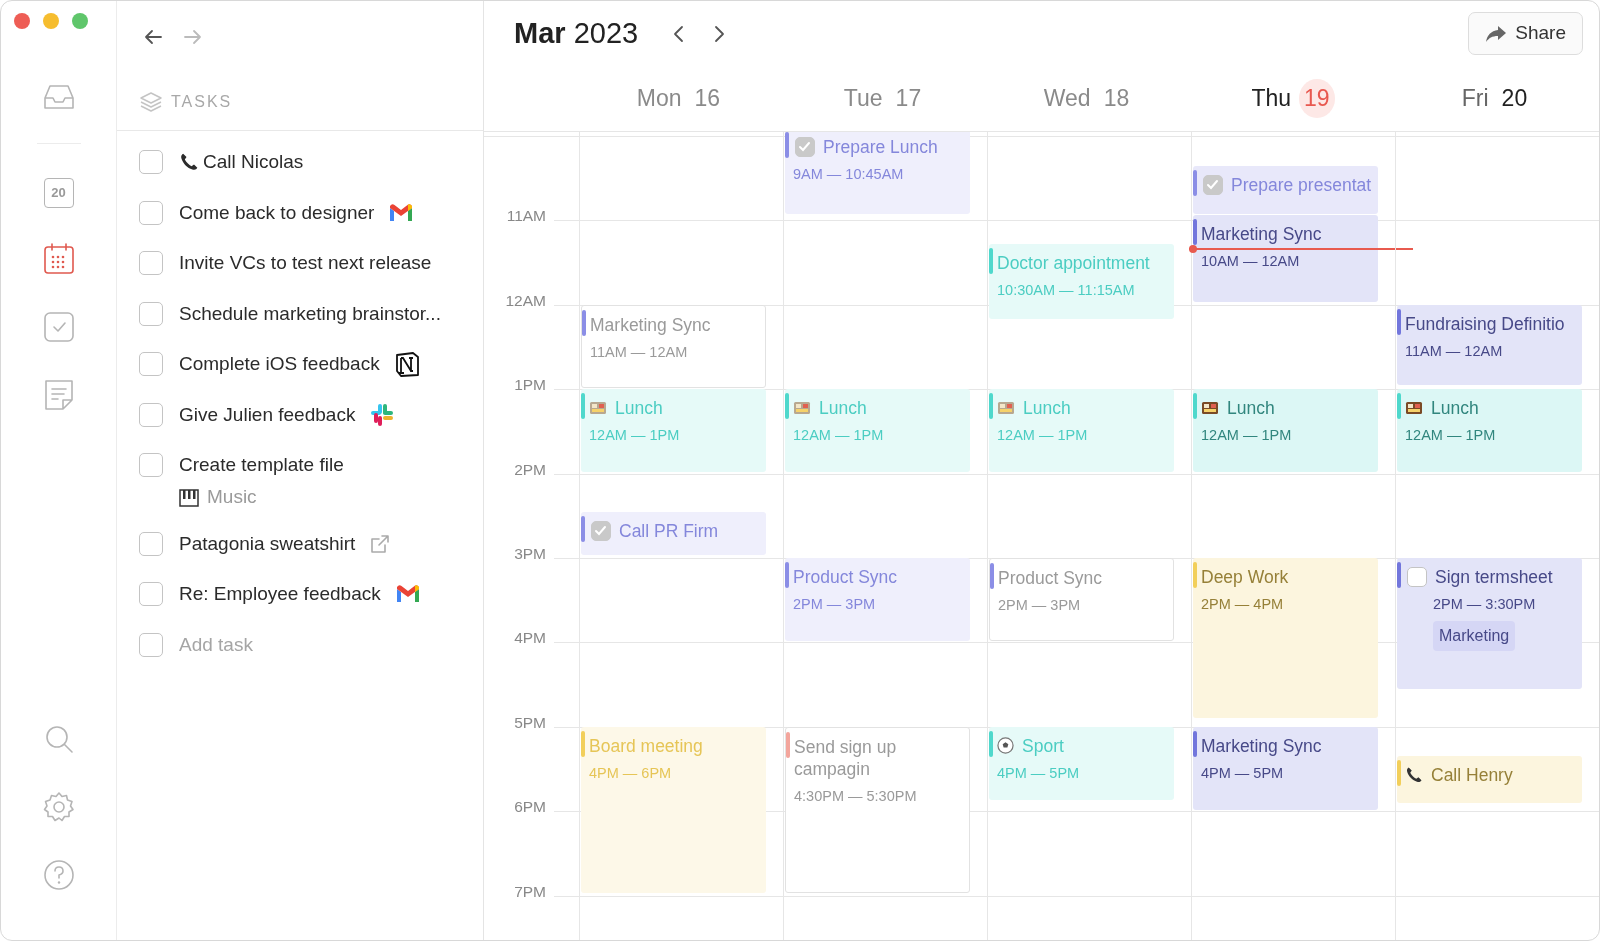 Image resolution: width=1600 pixels, height=941 pixels. Describe the element at coordinates (1525, 33) in the screenshot. I see `share-button: Share` at that location.